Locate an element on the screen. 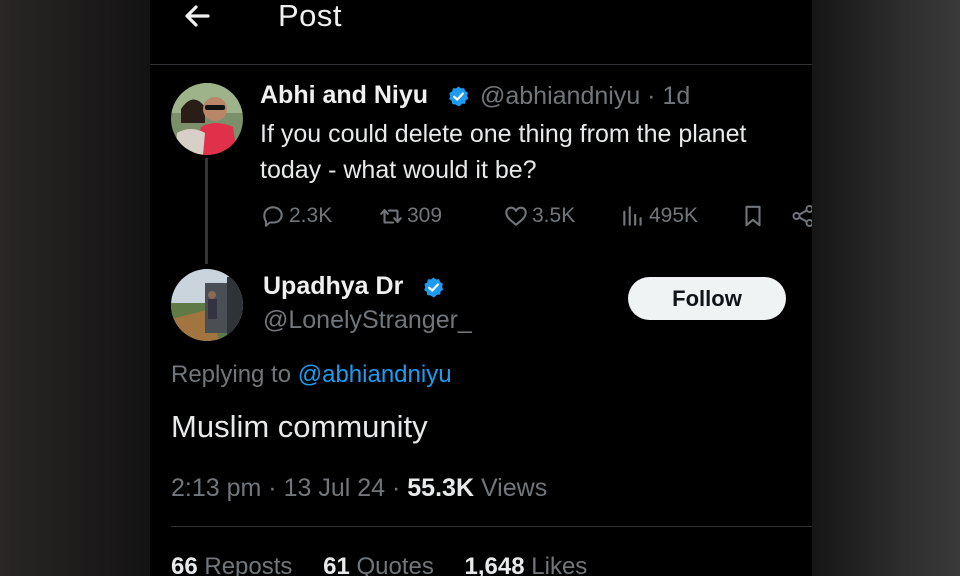 The image size is (960, 576). share-icon is located at coordinates (802, 216).